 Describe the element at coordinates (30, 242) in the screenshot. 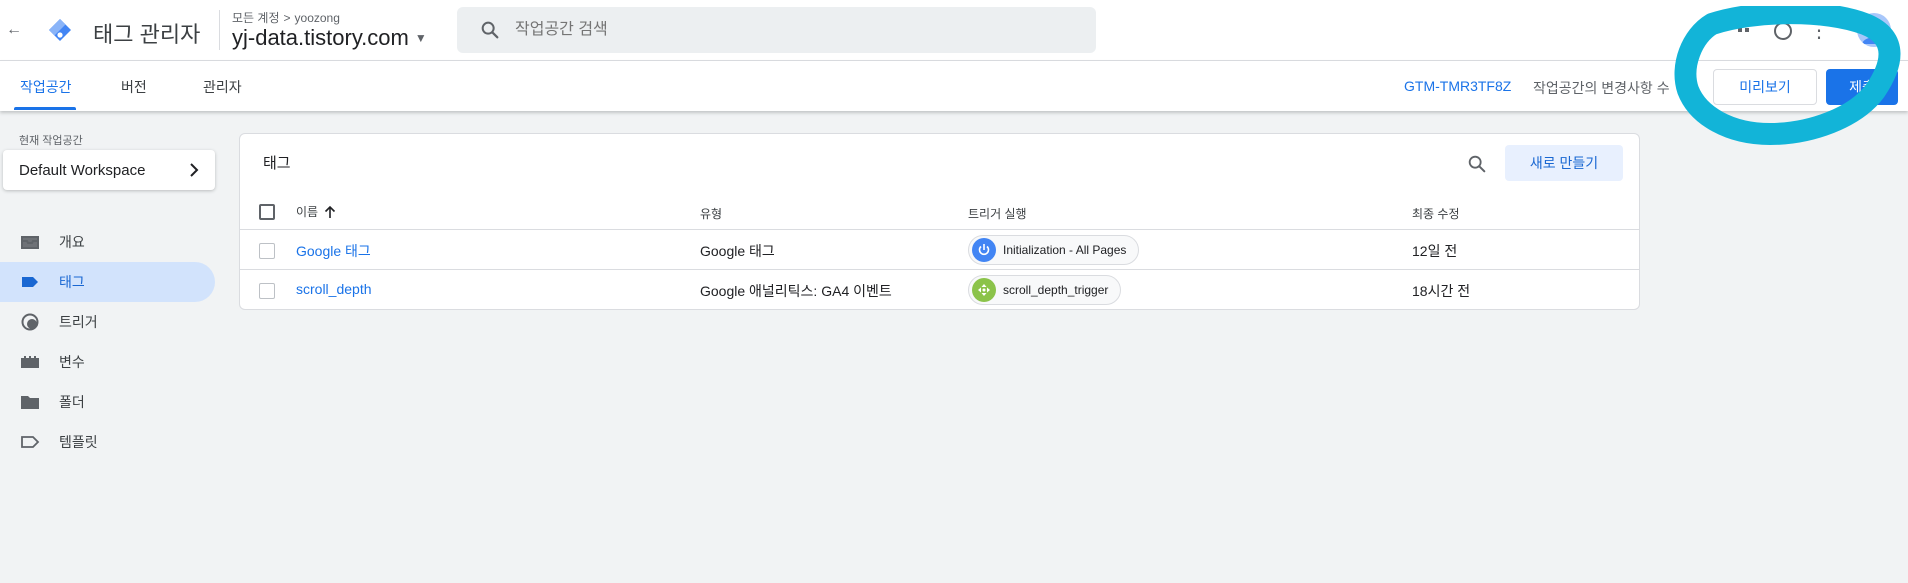

I see `overview-icon` at that location.